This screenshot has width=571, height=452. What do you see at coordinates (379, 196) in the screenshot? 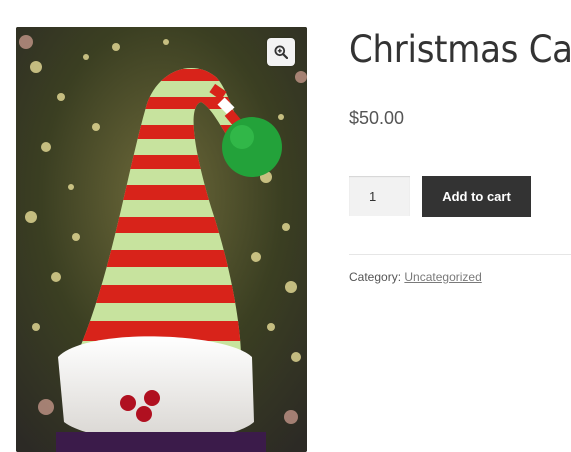
I see `quantity-input` at bounding box center [379, 196].